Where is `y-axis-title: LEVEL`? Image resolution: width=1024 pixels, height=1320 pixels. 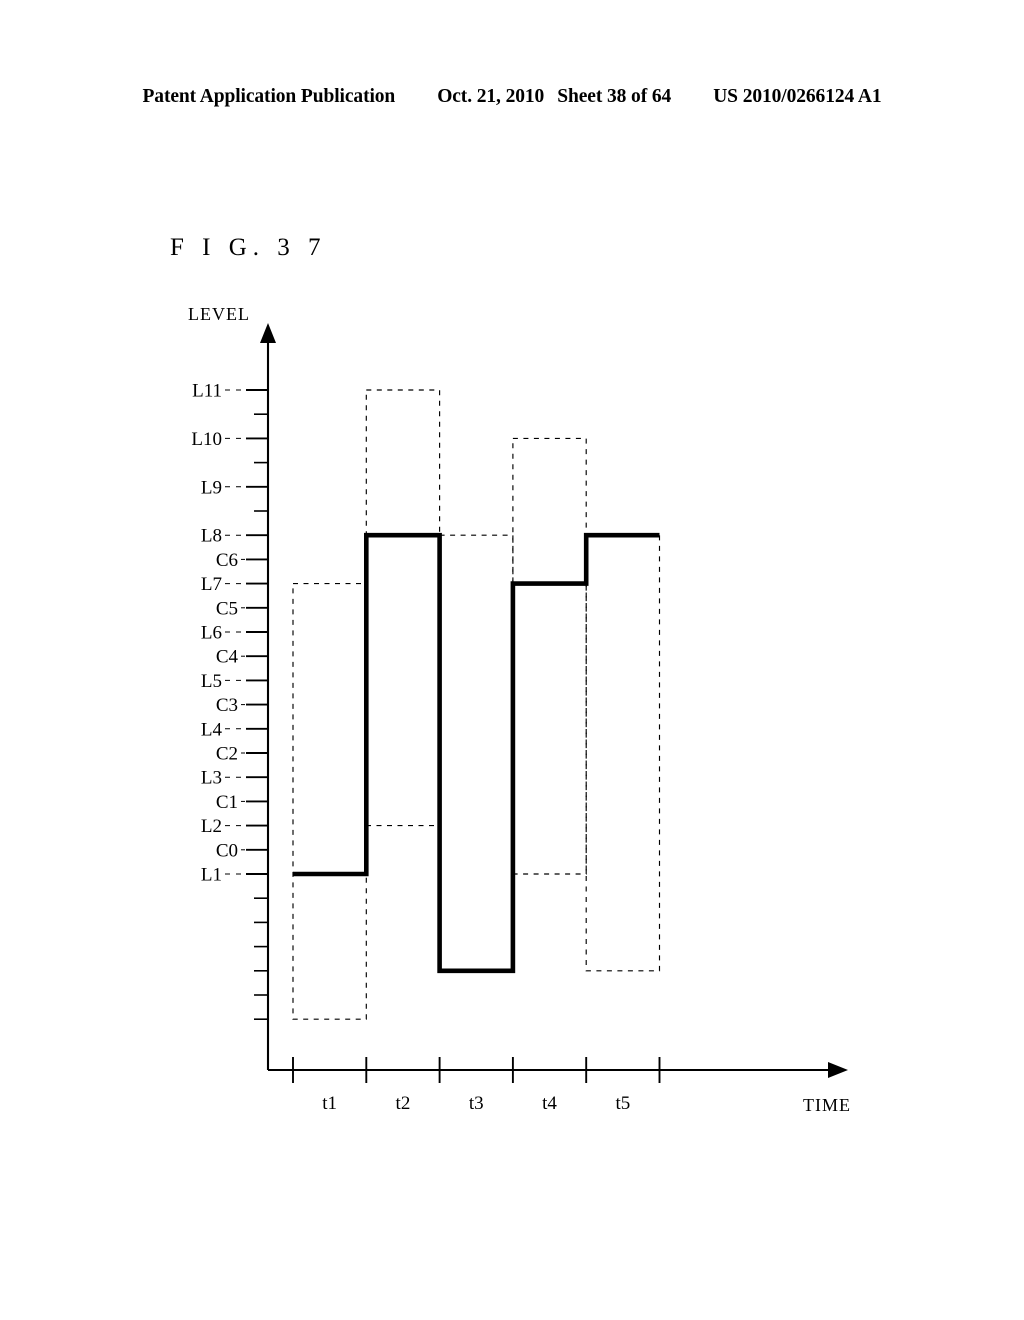
y-axis-title: LEVEL is located at coordinates (219, 314).